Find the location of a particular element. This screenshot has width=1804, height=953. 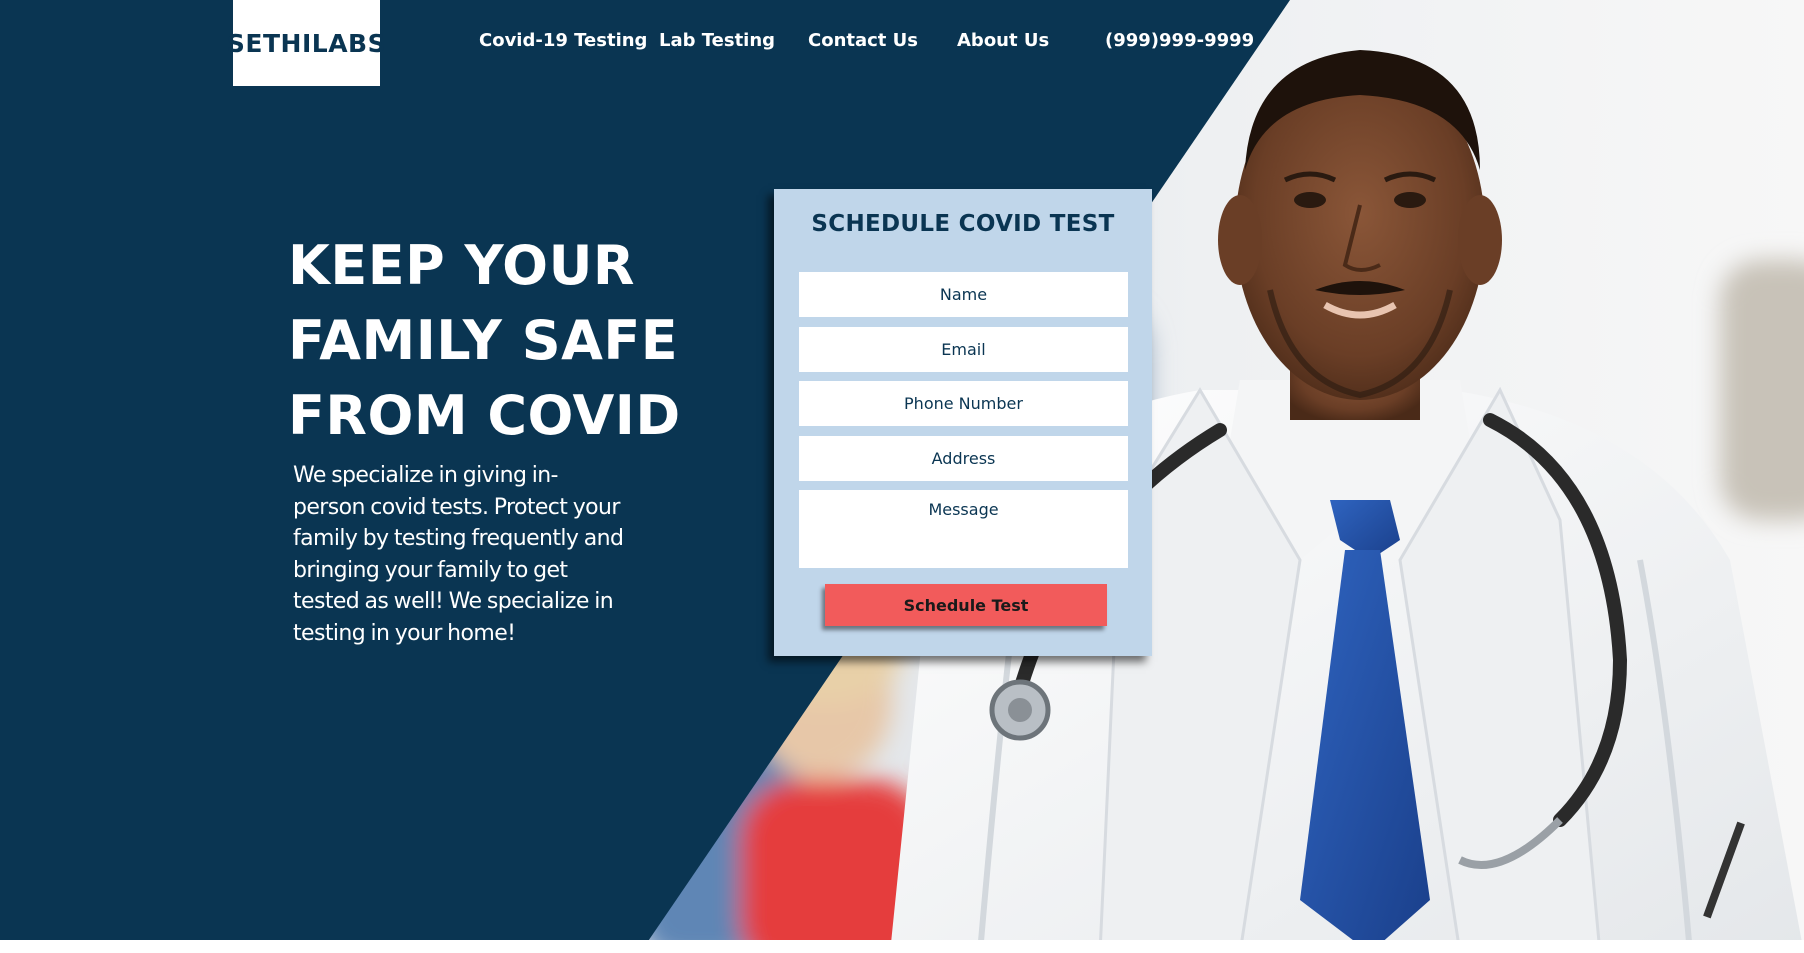

logo: SETHILABS is located at coordinates (306, 43).